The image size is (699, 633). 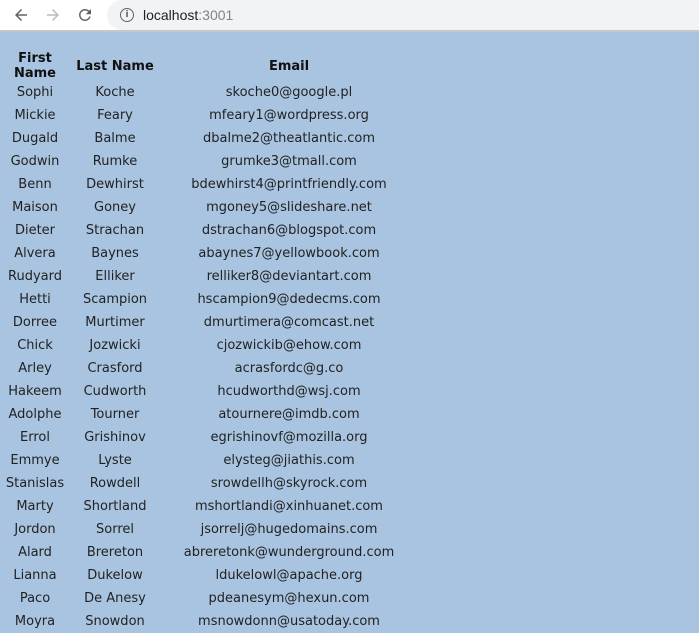 I want to click on first-name-cell: Lianna, so click(x=35, y=575).